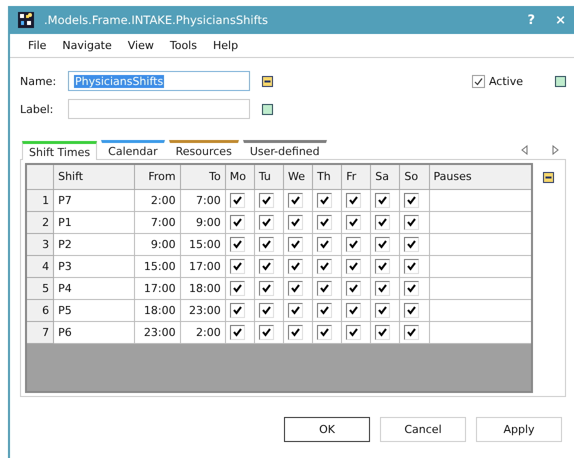 This screenshot has height=458, width=574. What do you see at coordinates (40, 310) in the screenshot?
I see `row-number: 6` at bounding box center [40, 310].